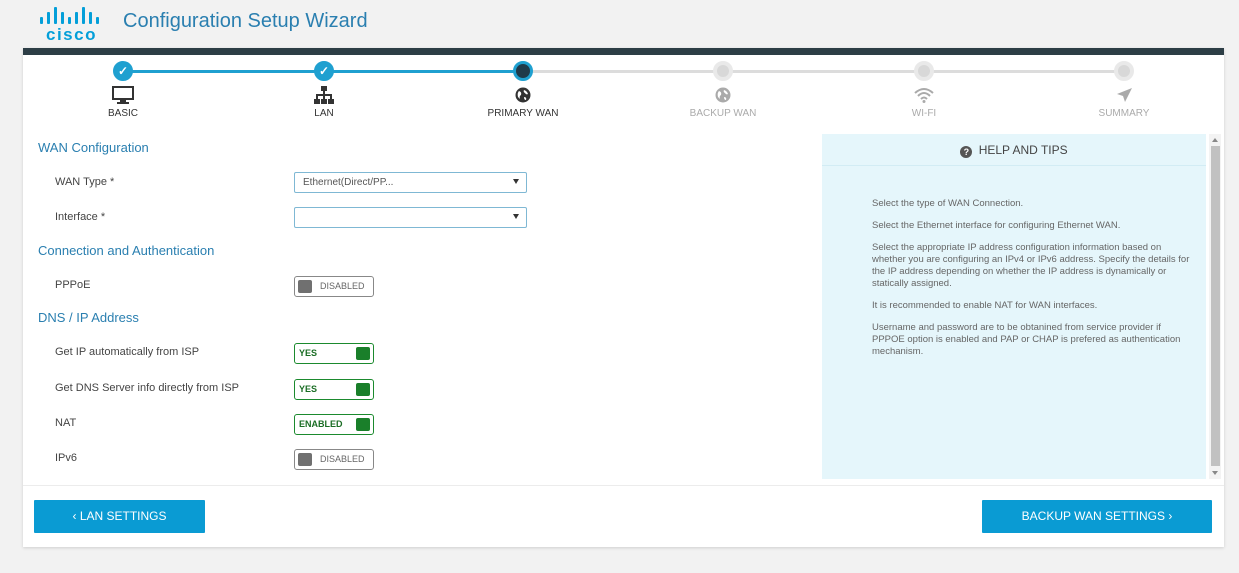  What do you see at coordinates (119, 516) in the screenshot?
I see `lan-settings-button: ‹ LAN SETTINGS` at bounding box center [119, 516].